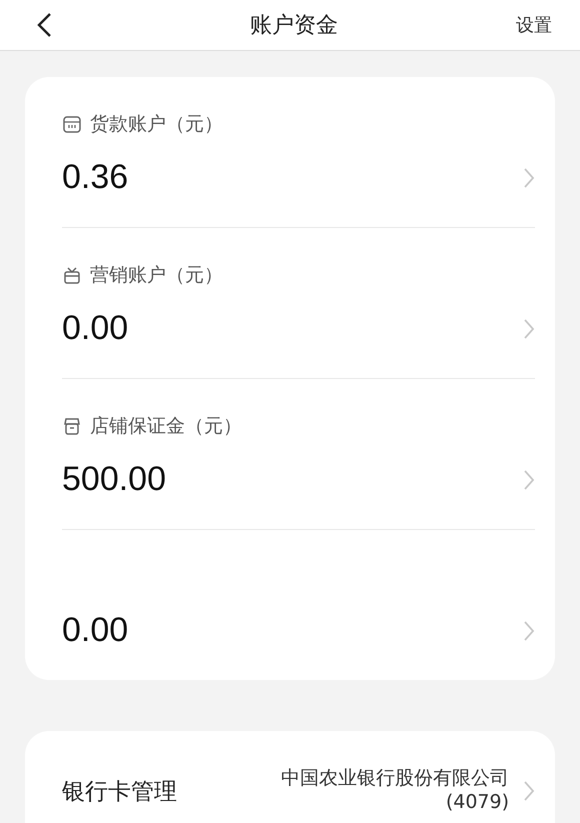 This screenshot has height=823, width=580. I want to click on account-balance: 0.36, so click(95, 177).